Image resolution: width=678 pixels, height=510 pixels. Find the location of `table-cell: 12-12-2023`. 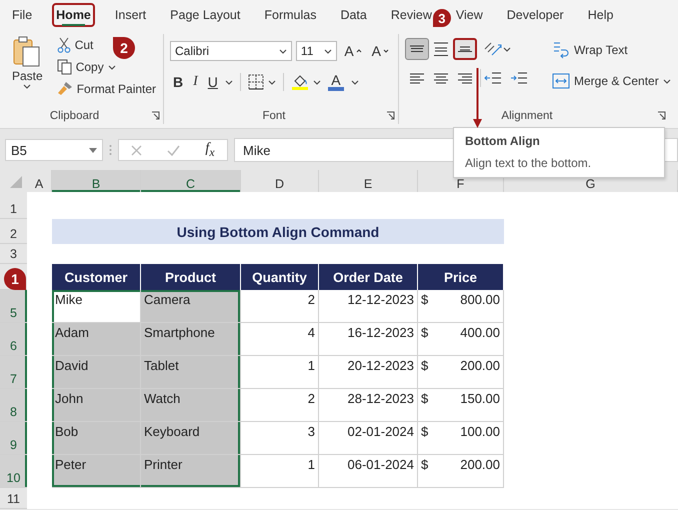

table-cell: 12-12-2023 is located at coordinates (368, 306).